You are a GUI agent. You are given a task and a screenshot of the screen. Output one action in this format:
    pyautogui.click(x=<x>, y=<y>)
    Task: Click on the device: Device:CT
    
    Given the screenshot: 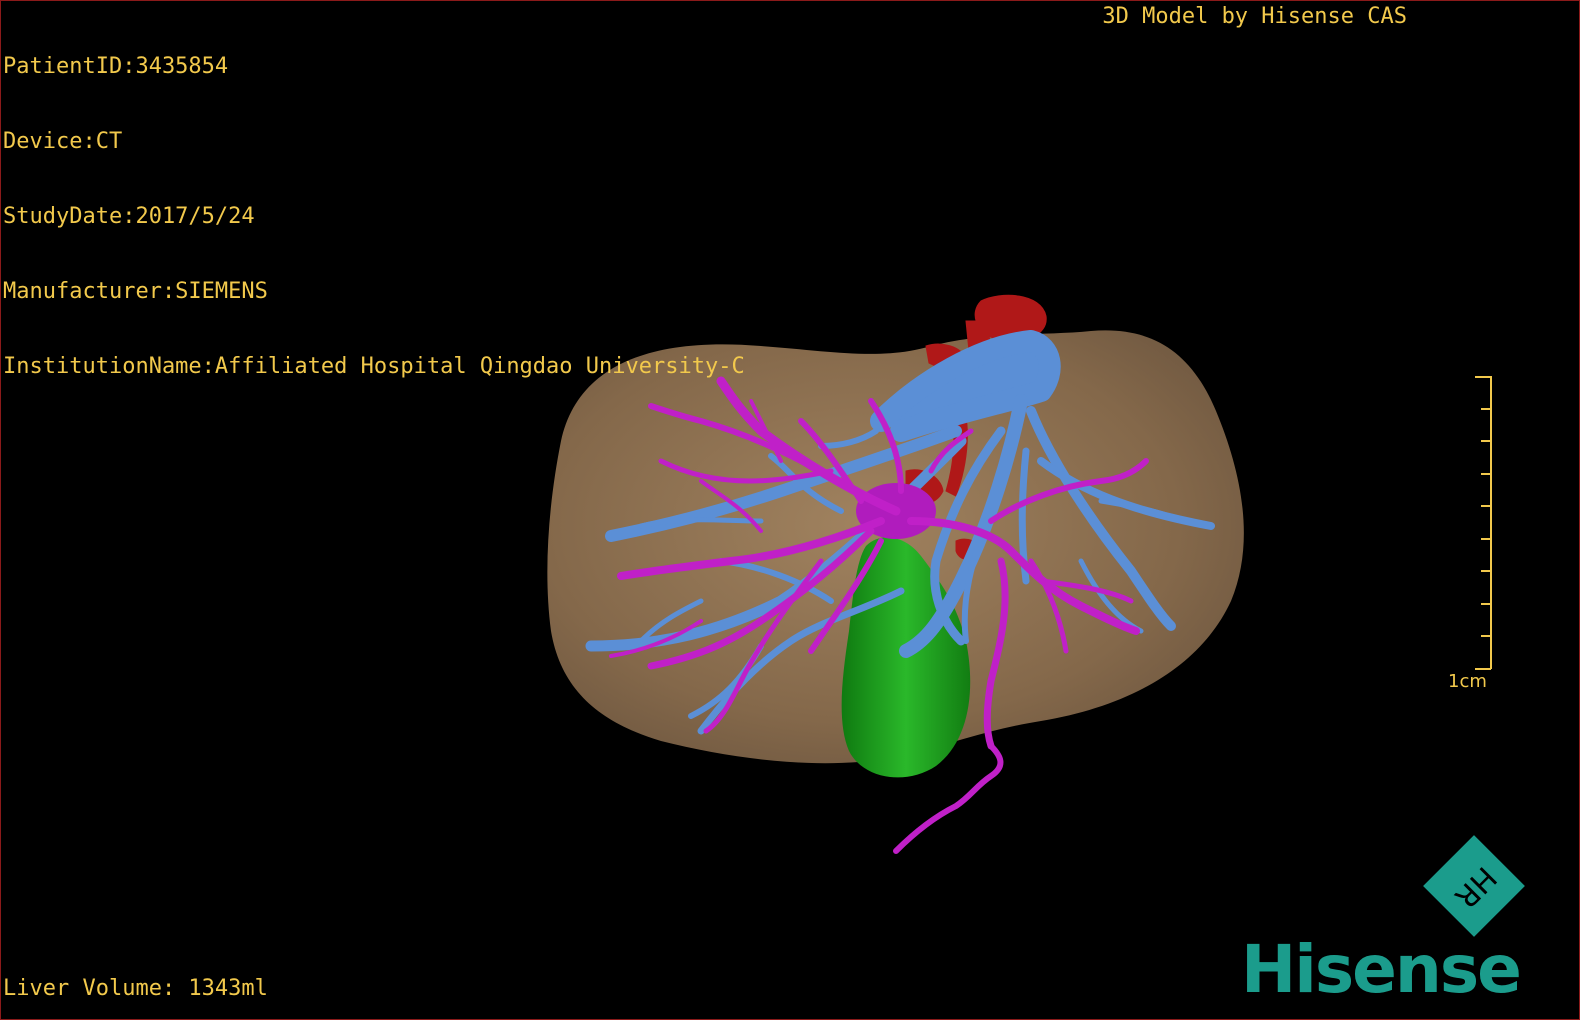 What is the action you would take?
    pyautogui.click(x=63, y=141)
    